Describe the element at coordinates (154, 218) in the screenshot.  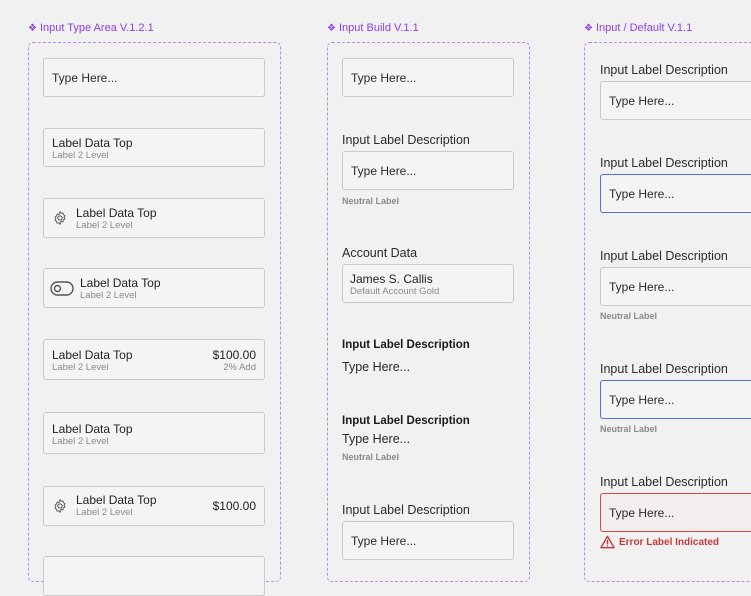
I see `icon-input-gear: Label Data Top Label 2 Level` at that location.